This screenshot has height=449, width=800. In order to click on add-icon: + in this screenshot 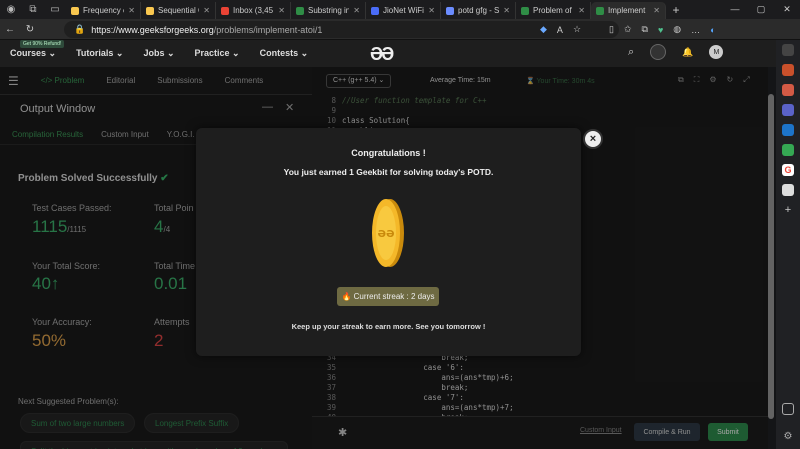, I will do `click(788, 210)`.